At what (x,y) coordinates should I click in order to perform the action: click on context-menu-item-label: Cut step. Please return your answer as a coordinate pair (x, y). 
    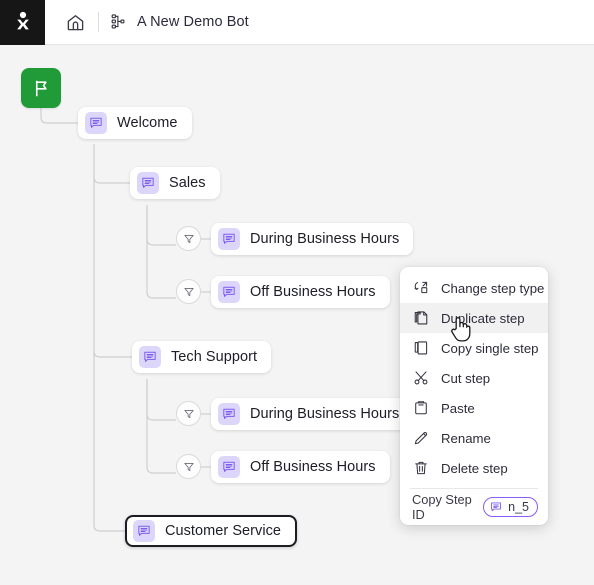
    Looking at the image, I should click on (466, 378).